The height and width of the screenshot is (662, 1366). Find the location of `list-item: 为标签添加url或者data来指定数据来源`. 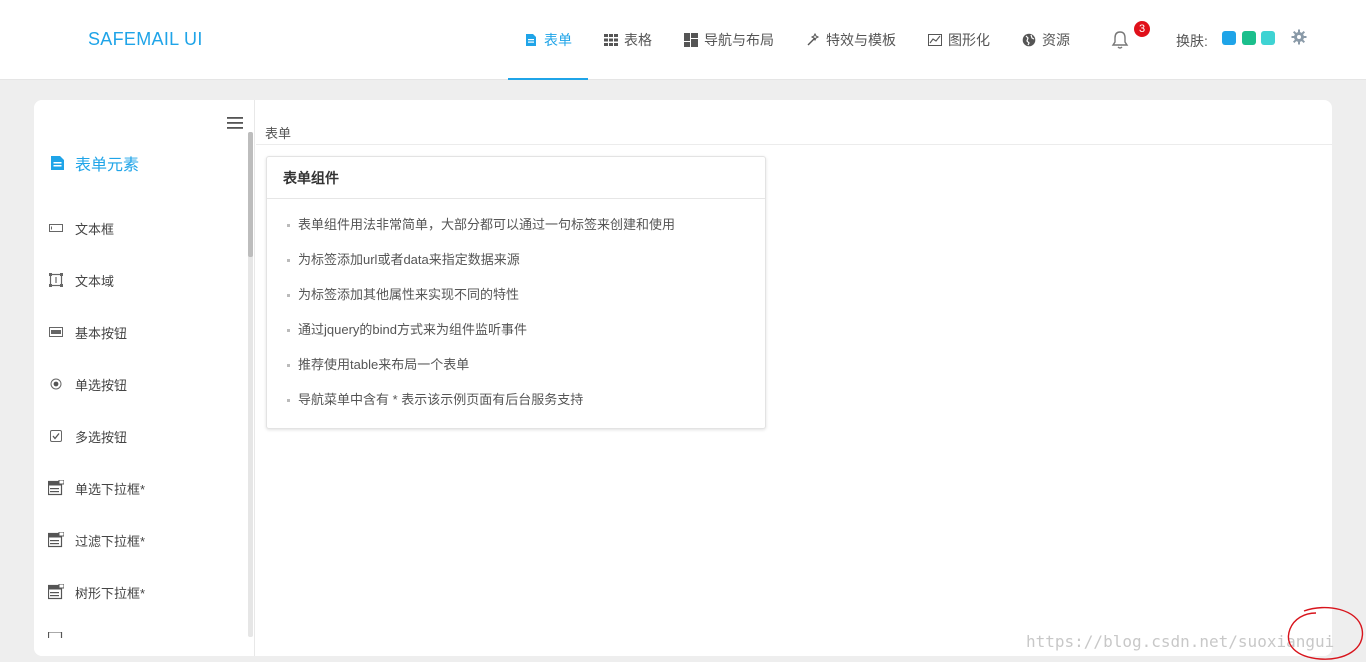

list-item: 为标签添加url或者data来指定数据来源 is located at coordinates (526, 268).